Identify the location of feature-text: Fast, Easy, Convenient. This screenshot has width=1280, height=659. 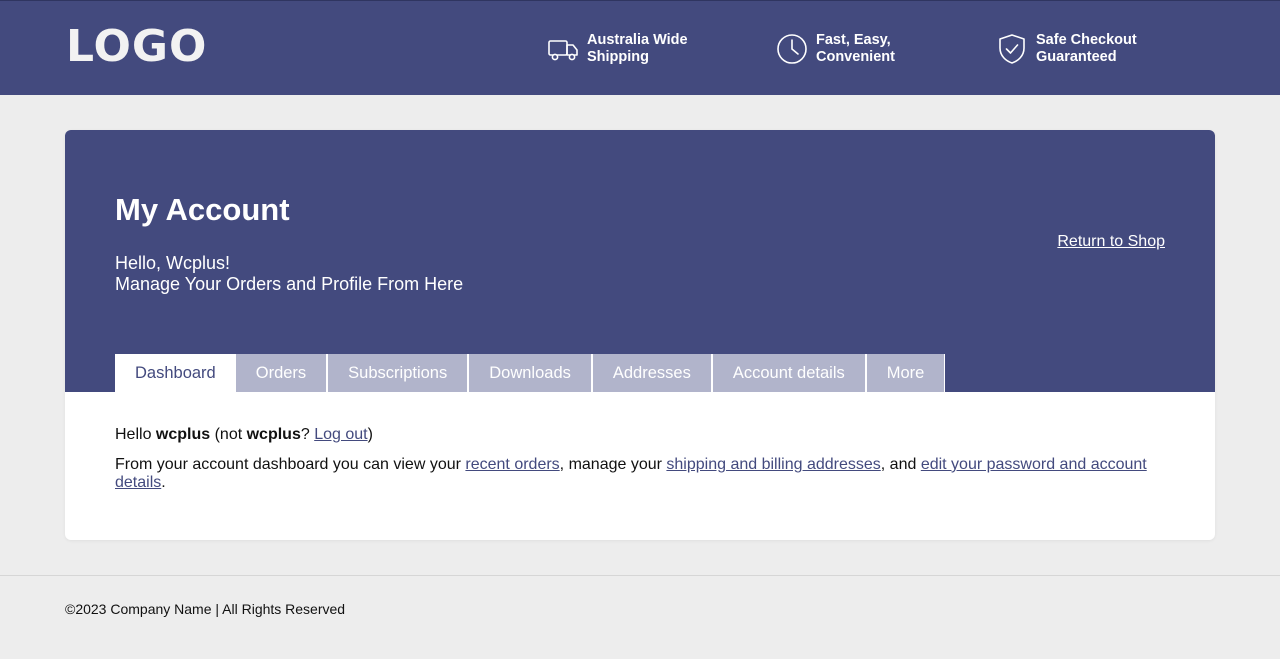
(855, 48).